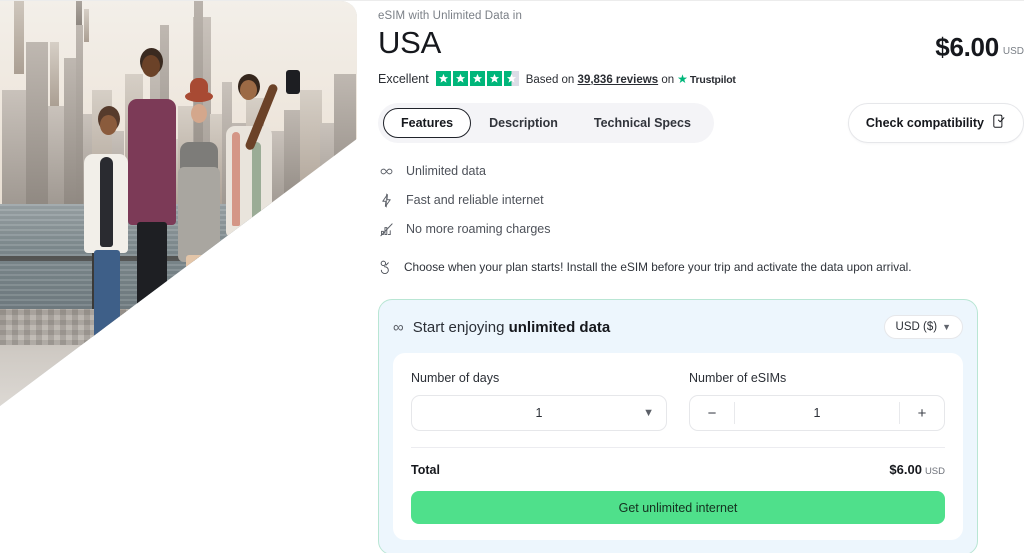  What do you see at coordinates (450, 16) in the screenshot?
I see `product-eyebrow: eSIM with Unlimited Data in` at bounding box center [450, 16].